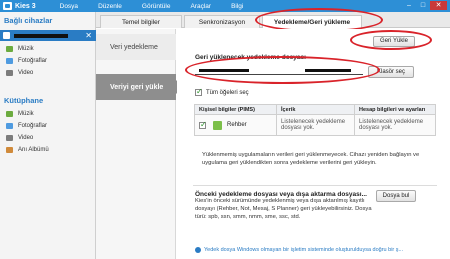 The height and width of the screenshot is (259, 450). I want to click on annotation-oval-backup-file, so click(282, 70).